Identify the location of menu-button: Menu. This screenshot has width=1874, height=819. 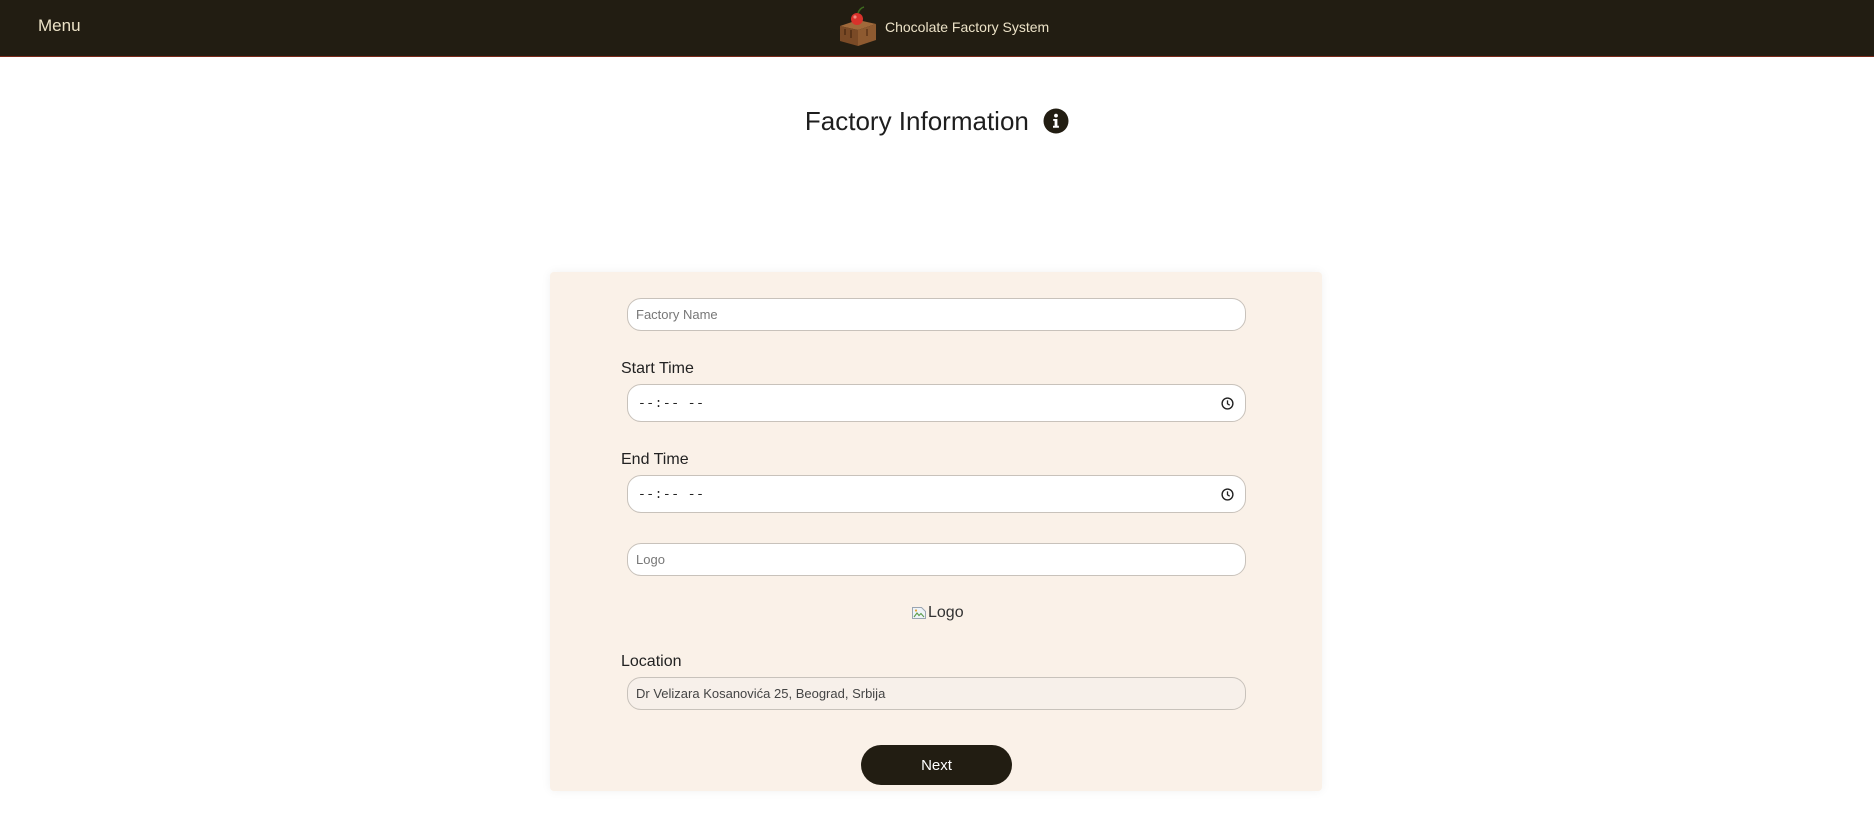
(59, 26).